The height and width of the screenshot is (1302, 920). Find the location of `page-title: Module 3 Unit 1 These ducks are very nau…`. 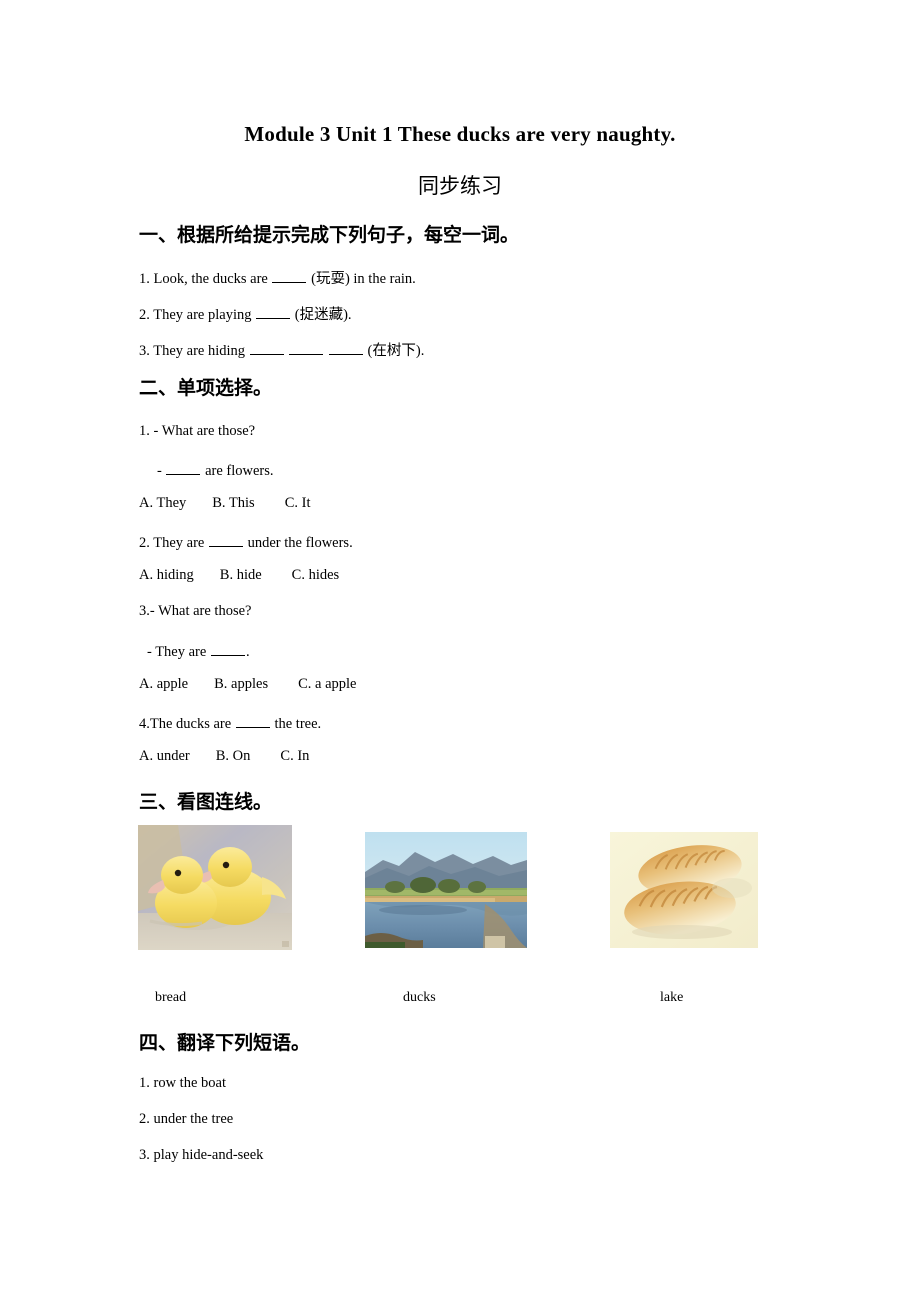

page-title: Module 3 Unit 1 These ducks are very nau… is located at coordinates (460, 134).